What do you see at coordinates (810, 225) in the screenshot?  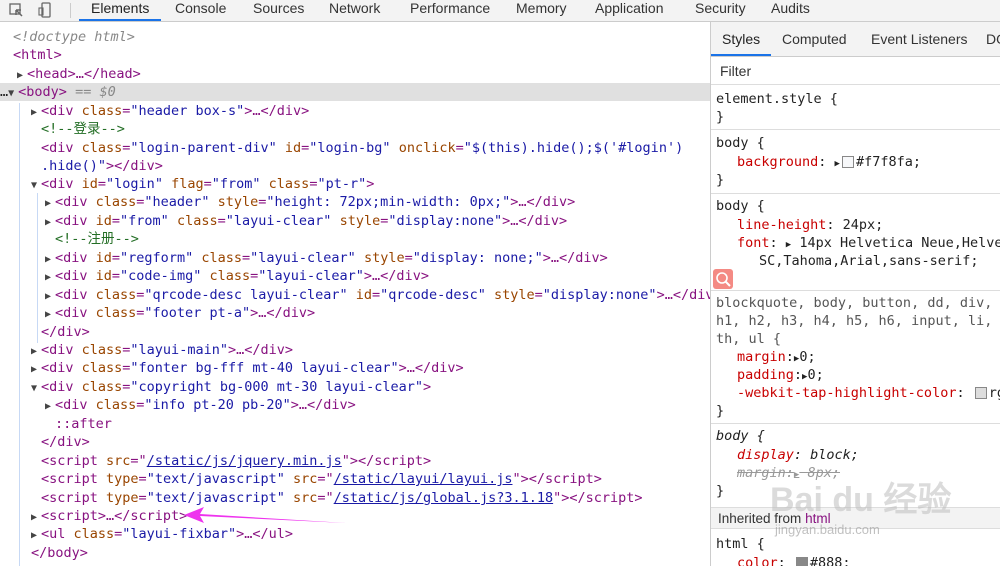 I see `body-rule-2-decl-1: line-height: 24px;` at bounding box center [810, 225].